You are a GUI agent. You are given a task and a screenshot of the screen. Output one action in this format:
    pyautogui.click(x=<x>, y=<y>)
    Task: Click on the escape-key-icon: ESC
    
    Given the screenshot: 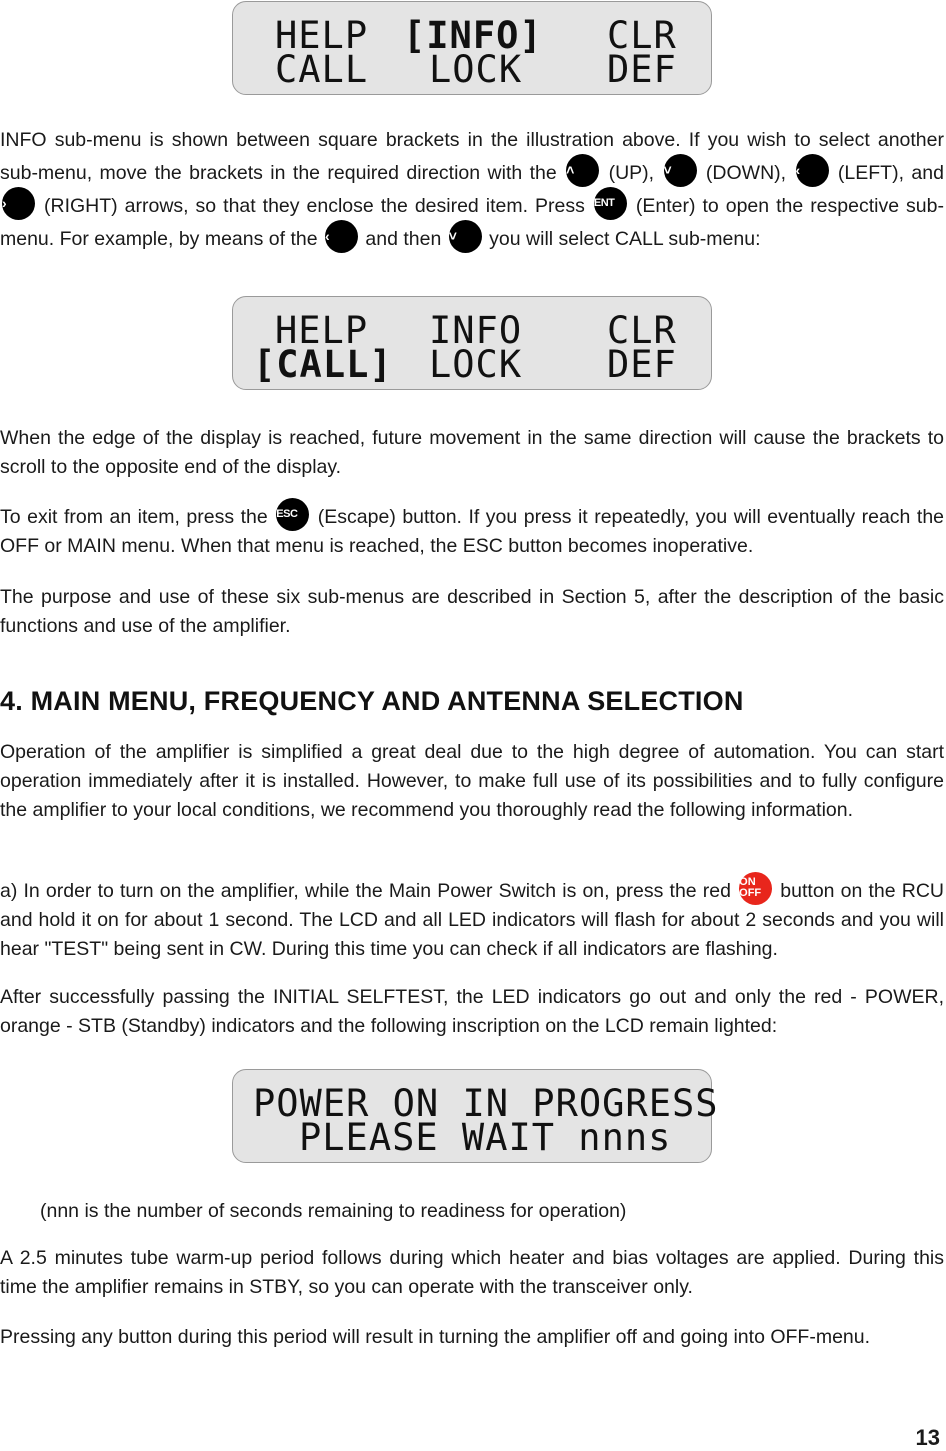 What is the action you would take?
    pyautogui.click(x=293, y=515)
    